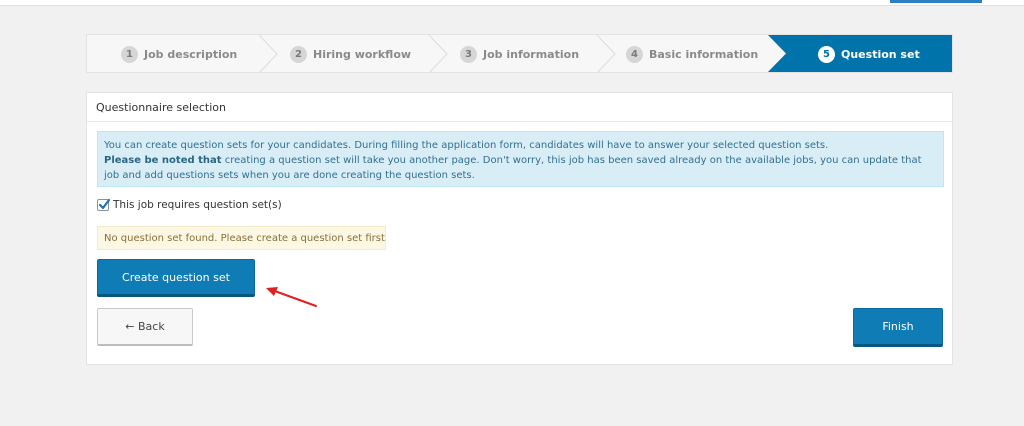 The width and height of the screenshot is (1024, 426). I want to click on step-label: Hiring workflow, so click(362, 54).